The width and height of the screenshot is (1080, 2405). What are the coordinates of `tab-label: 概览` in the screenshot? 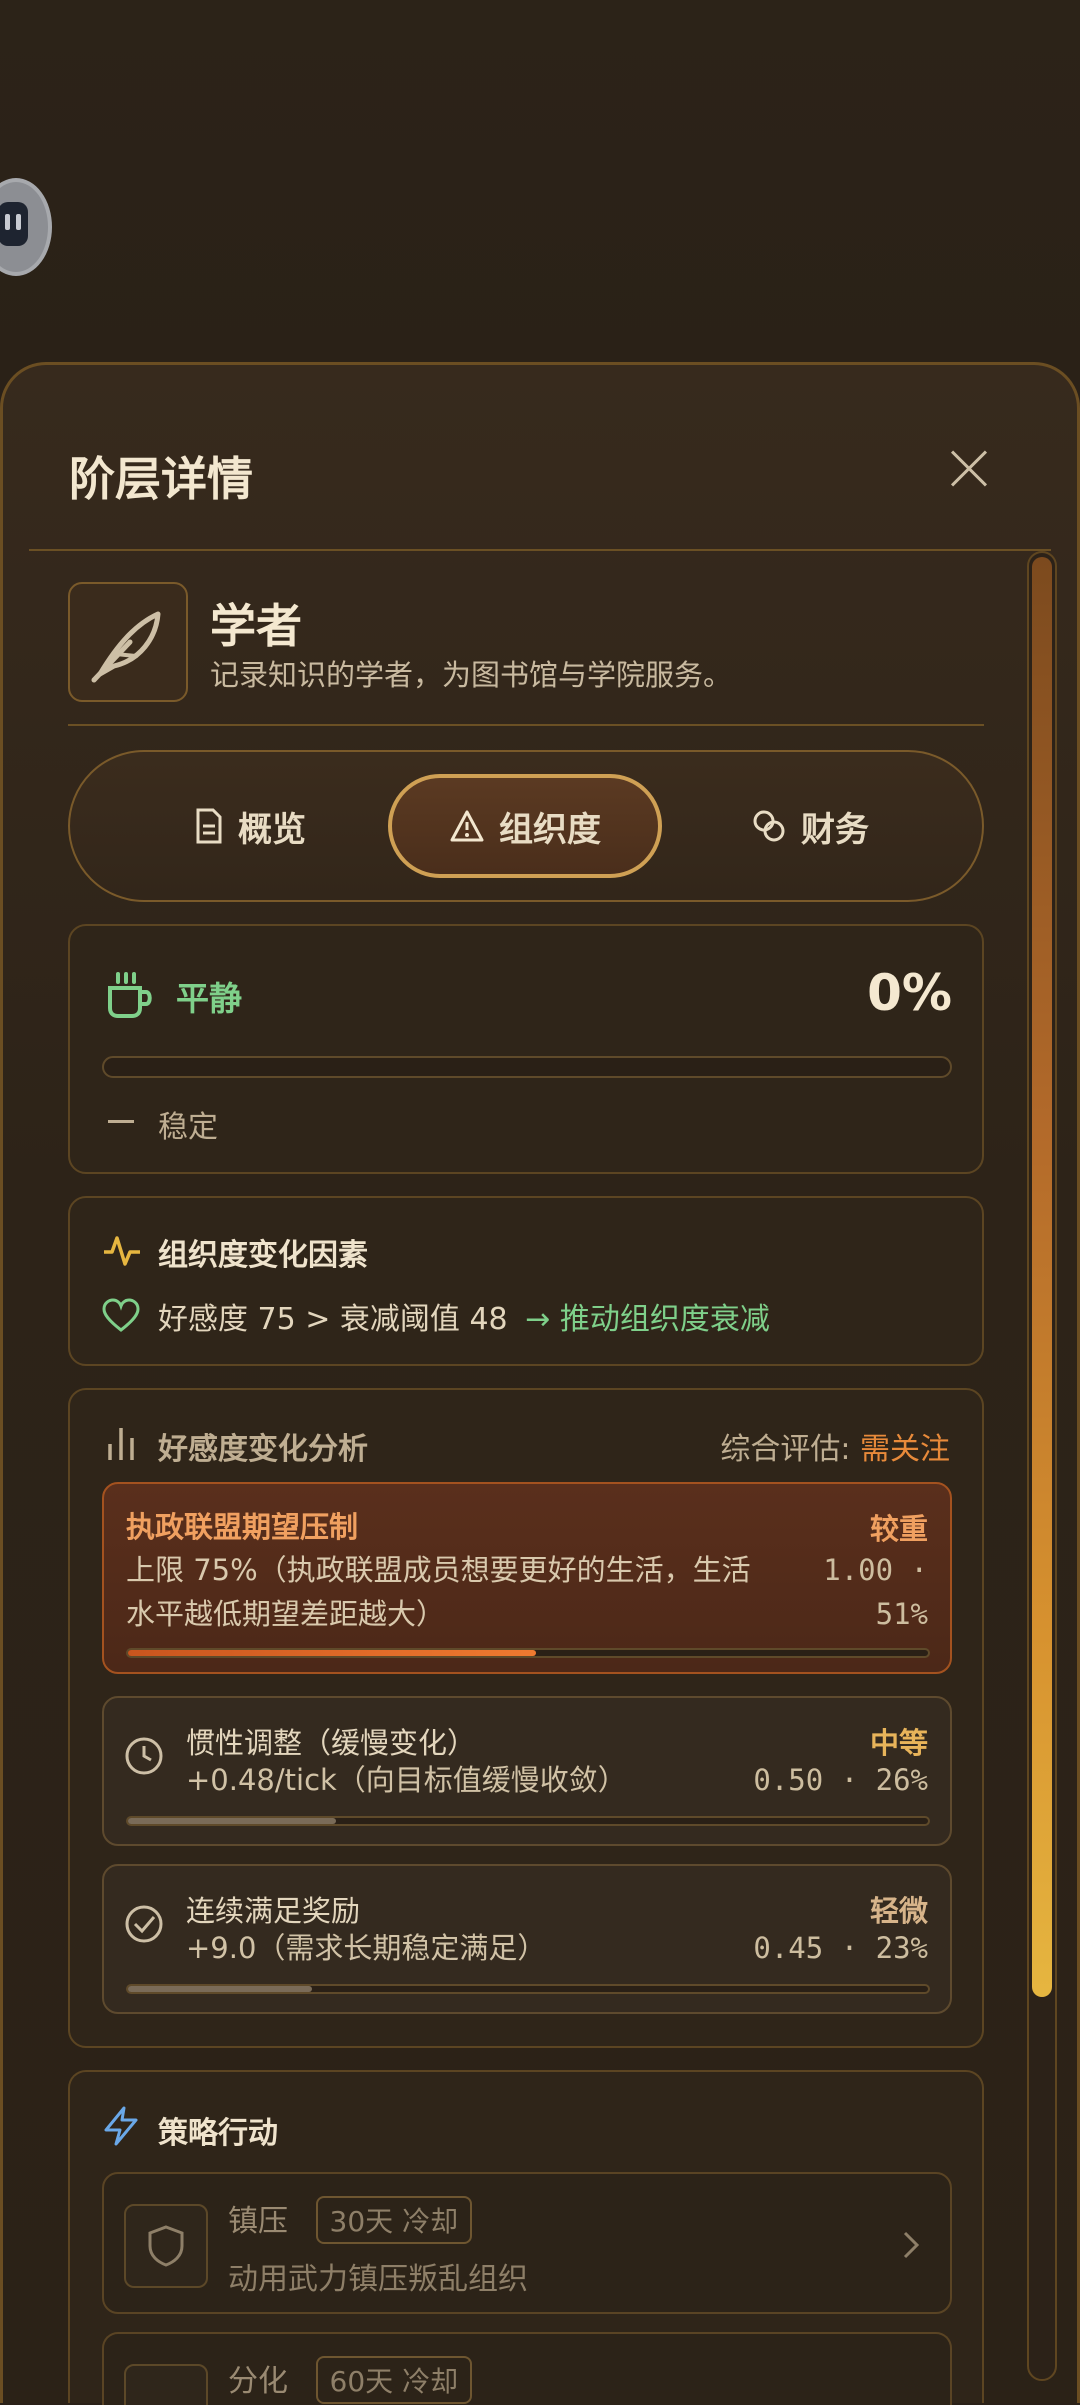 It's located at (272, 829).